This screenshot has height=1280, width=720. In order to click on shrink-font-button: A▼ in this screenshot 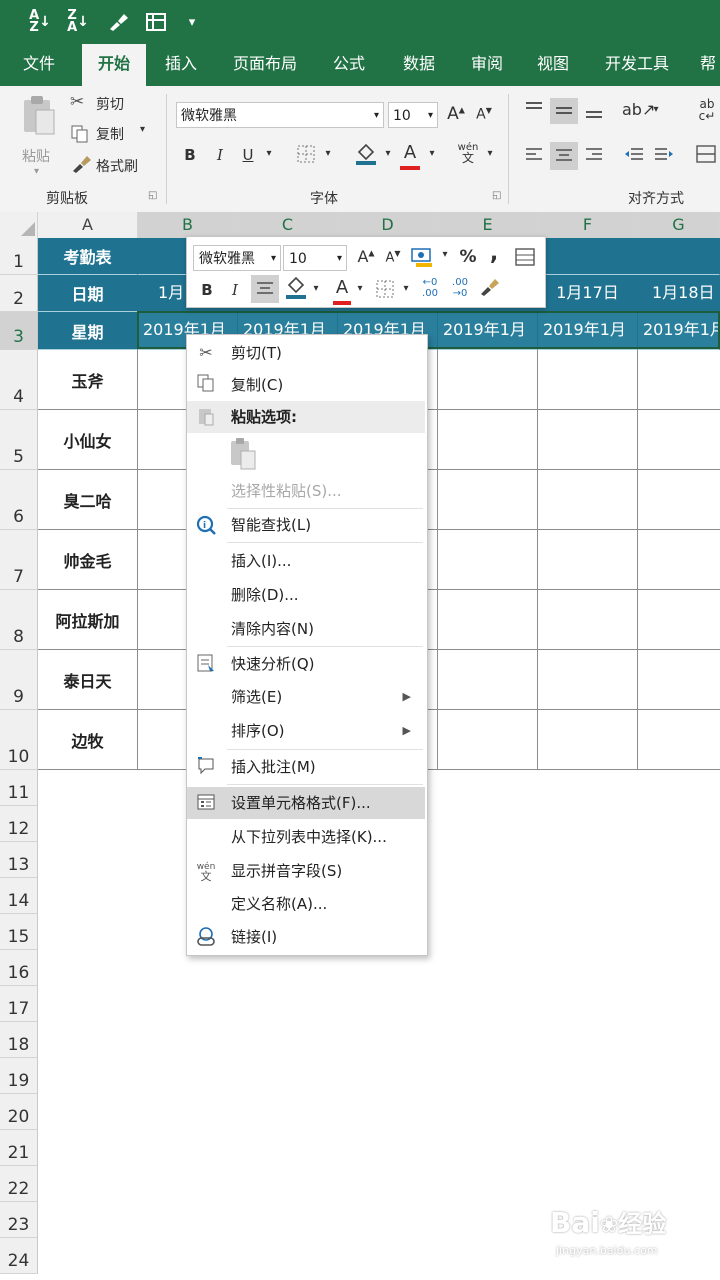, I will do `click(484, 114)`.